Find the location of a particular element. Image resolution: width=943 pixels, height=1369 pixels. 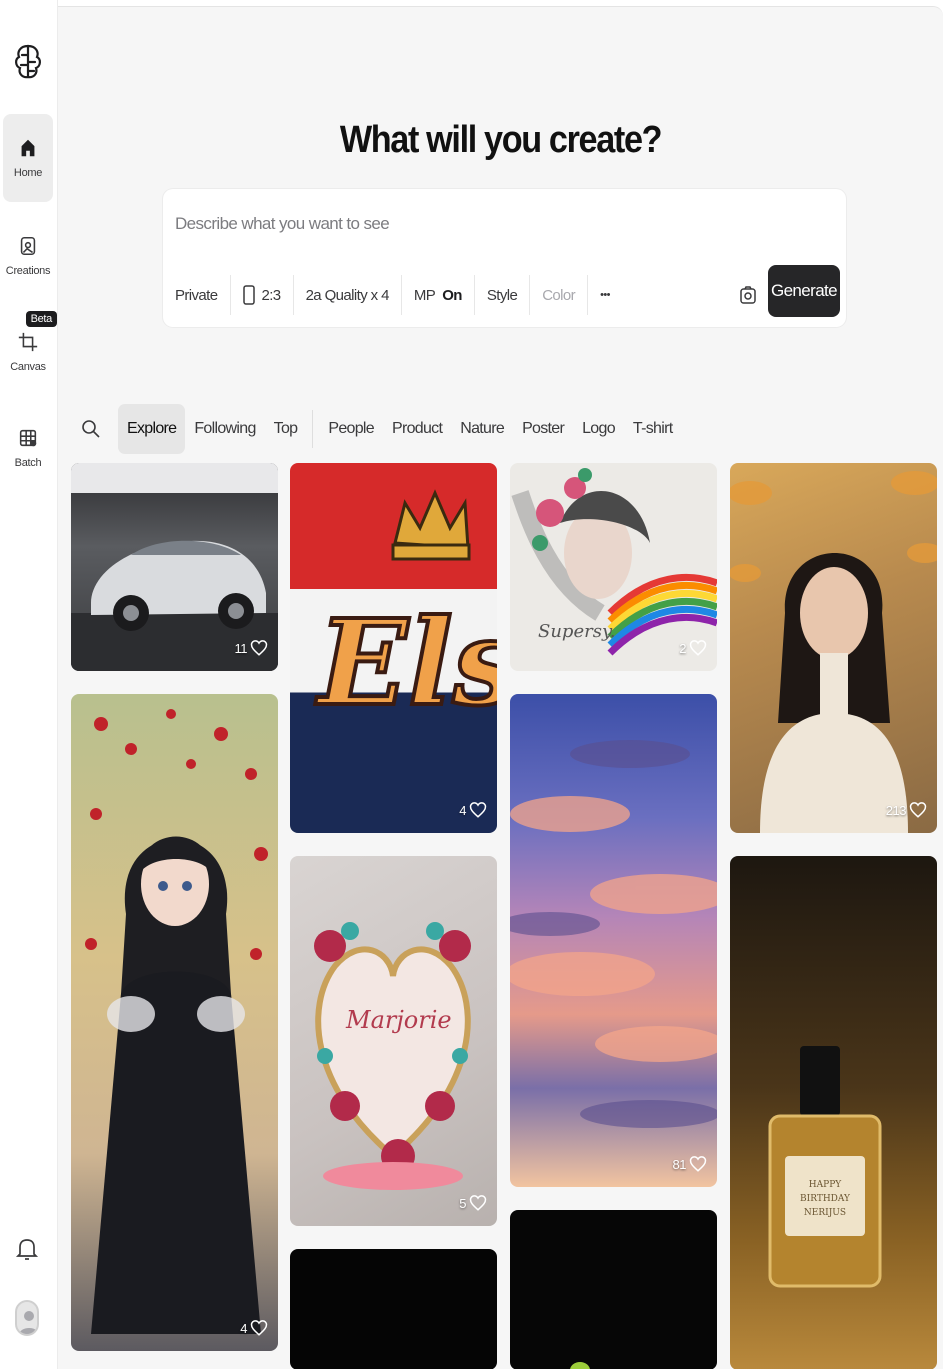

gallery-card-clouds: 81 is located at coordinates (613, 940).